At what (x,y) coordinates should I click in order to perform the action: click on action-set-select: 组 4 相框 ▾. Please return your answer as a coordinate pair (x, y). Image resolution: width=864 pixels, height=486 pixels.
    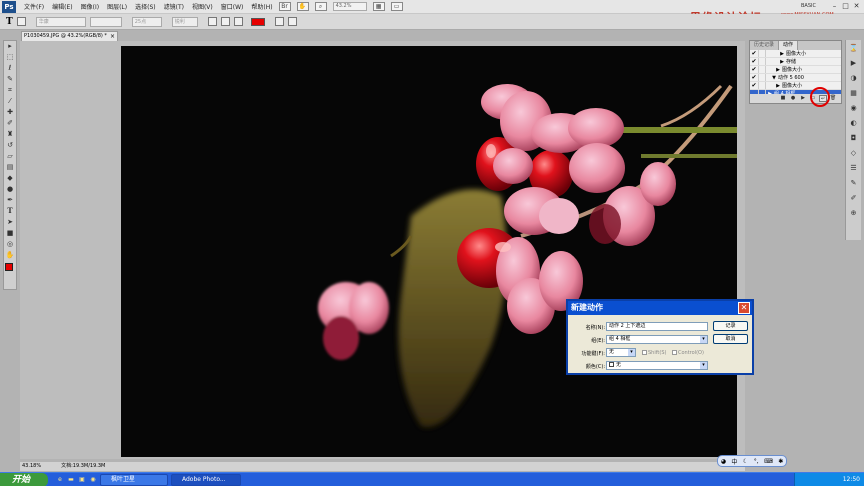
    Looking at the image, I should click on (657, 339).